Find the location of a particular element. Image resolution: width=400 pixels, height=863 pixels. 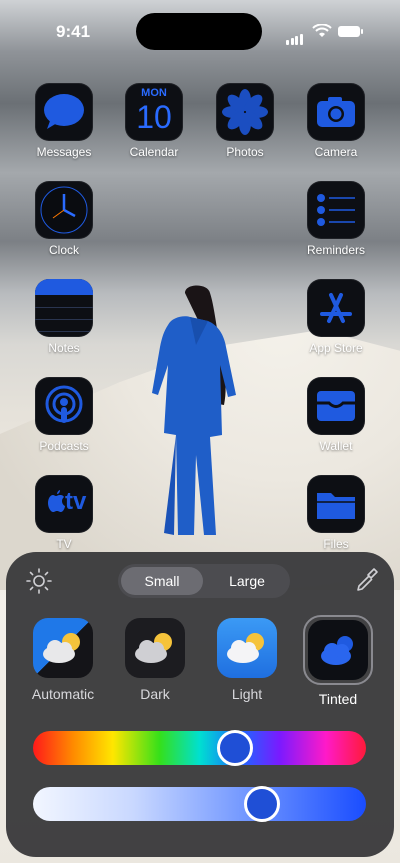

style-option-dark: Dark is located at coordinates (155, 660).